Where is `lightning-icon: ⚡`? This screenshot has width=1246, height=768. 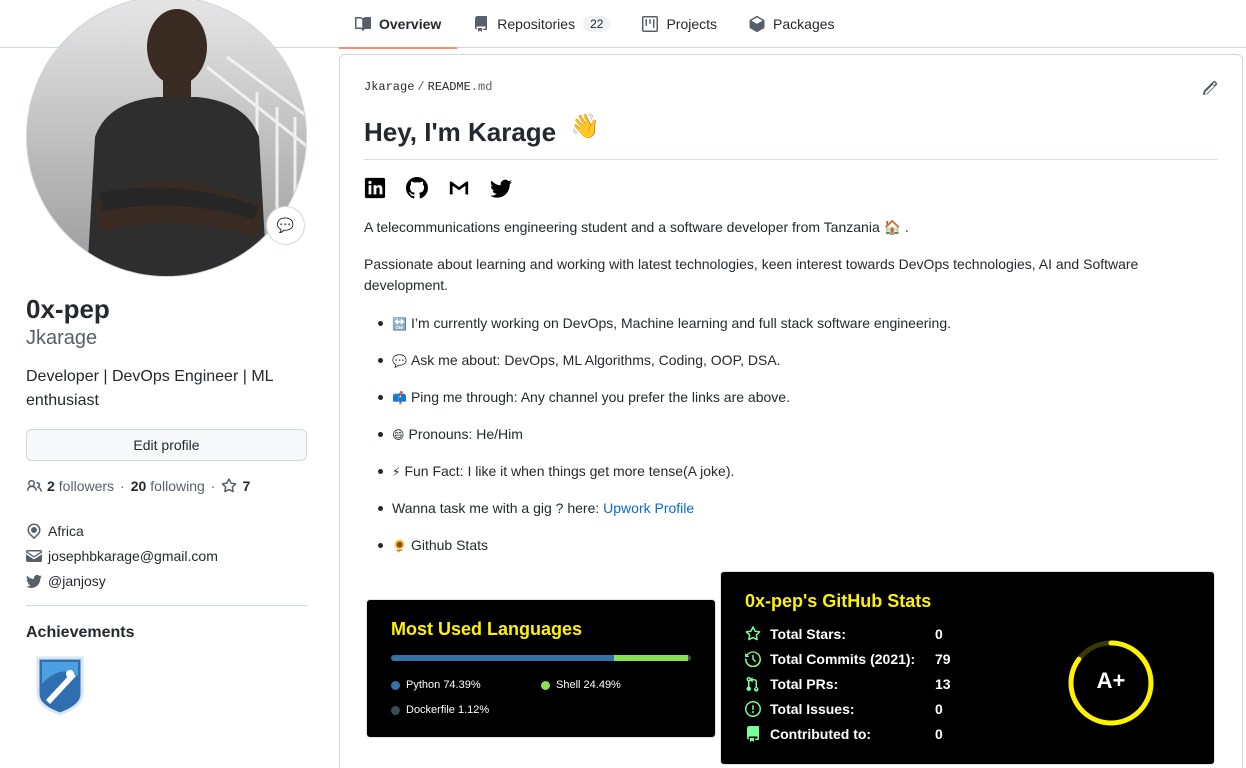
lightning-icon: ⚡ is located at coordinates (396, 472).